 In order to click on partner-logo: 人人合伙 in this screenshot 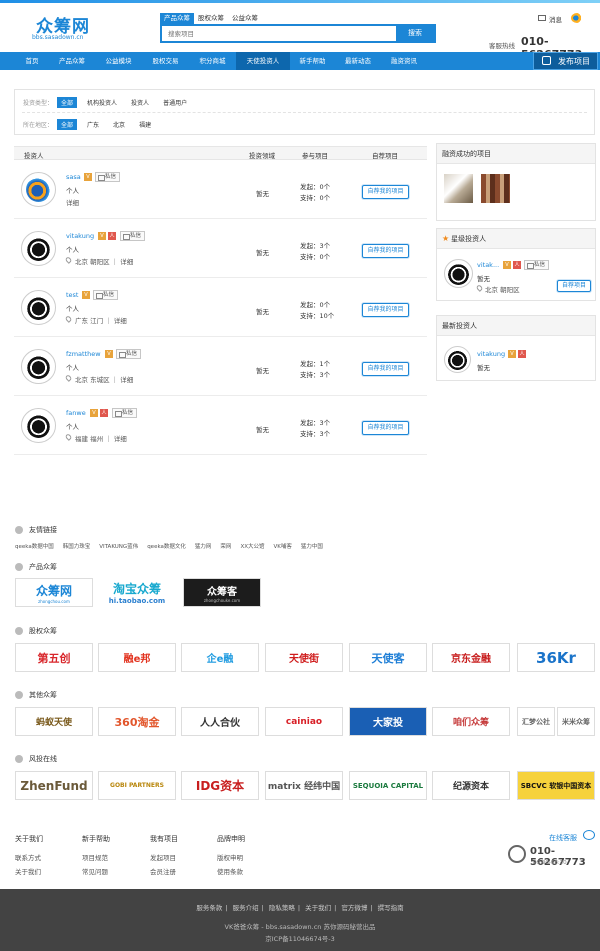, I will do `click(220, 721)`.